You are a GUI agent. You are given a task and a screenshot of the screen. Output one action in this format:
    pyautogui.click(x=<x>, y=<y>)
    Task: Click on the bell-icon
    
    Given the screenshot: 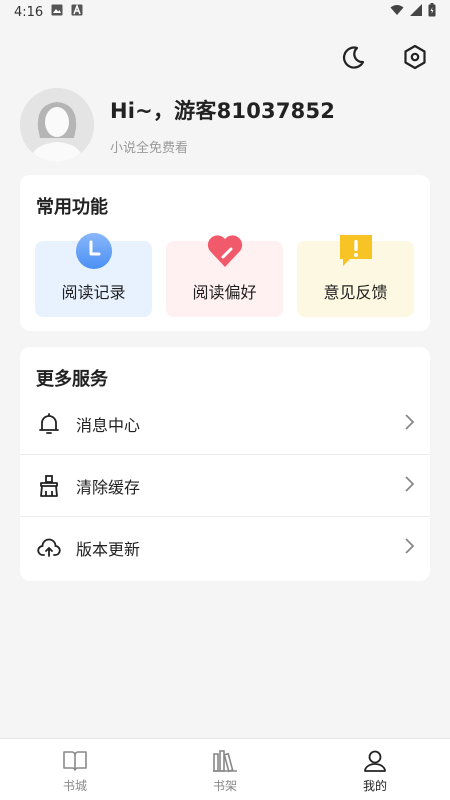 What is the action you would take?
    pyautogui.click(x=49, y=424)
    